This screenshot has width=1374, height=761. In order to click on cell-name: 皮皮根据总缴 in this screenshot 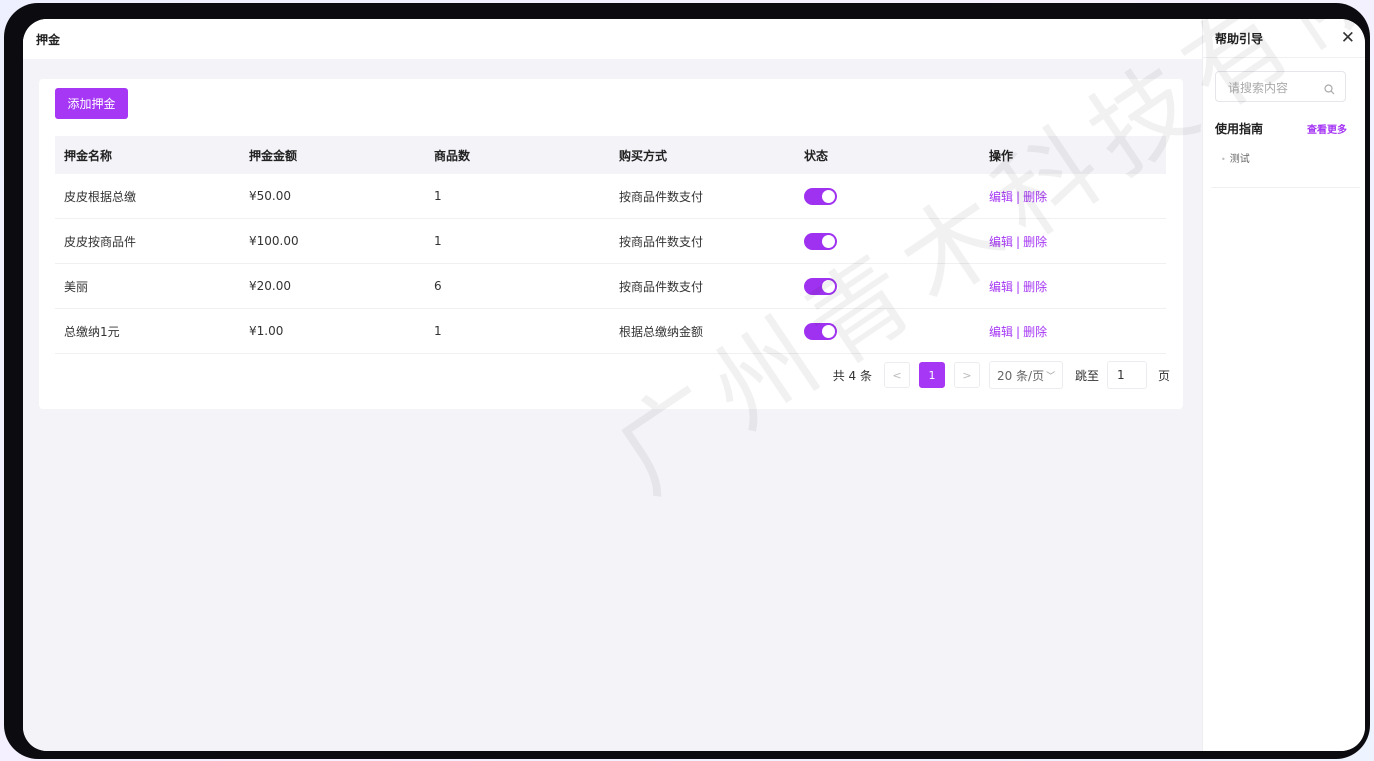, I will do `click(100, 196)`.